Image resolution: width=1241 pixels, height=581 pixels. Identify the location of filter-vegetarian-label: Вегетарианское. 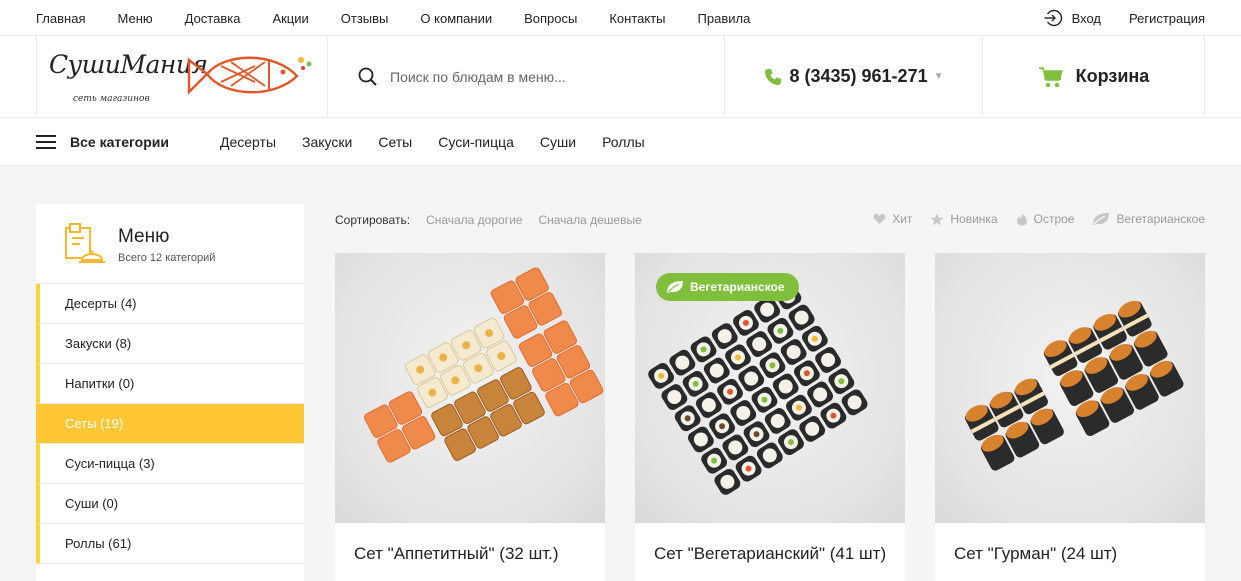
(1160, 219).